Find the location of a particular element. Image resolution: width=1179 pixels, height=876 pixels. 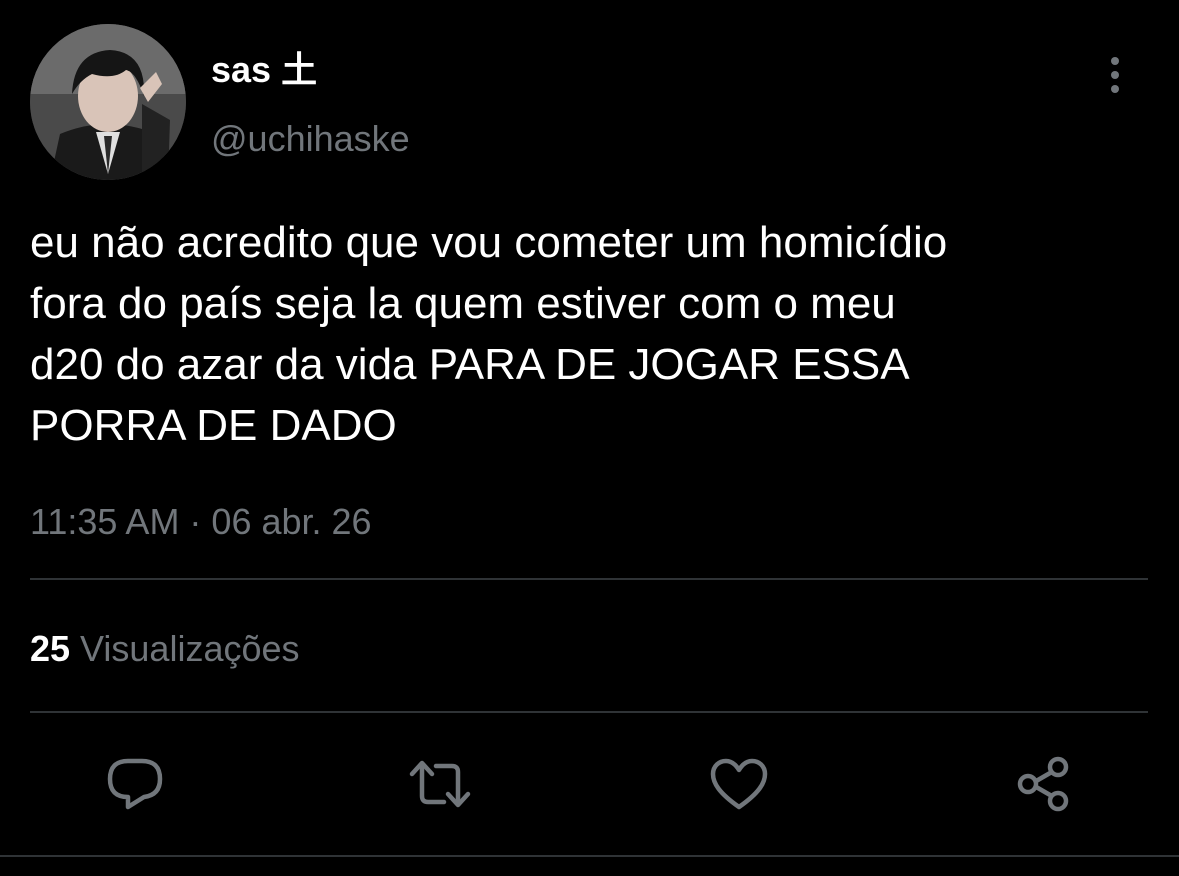

like-button is located at coordinates (739, 784).